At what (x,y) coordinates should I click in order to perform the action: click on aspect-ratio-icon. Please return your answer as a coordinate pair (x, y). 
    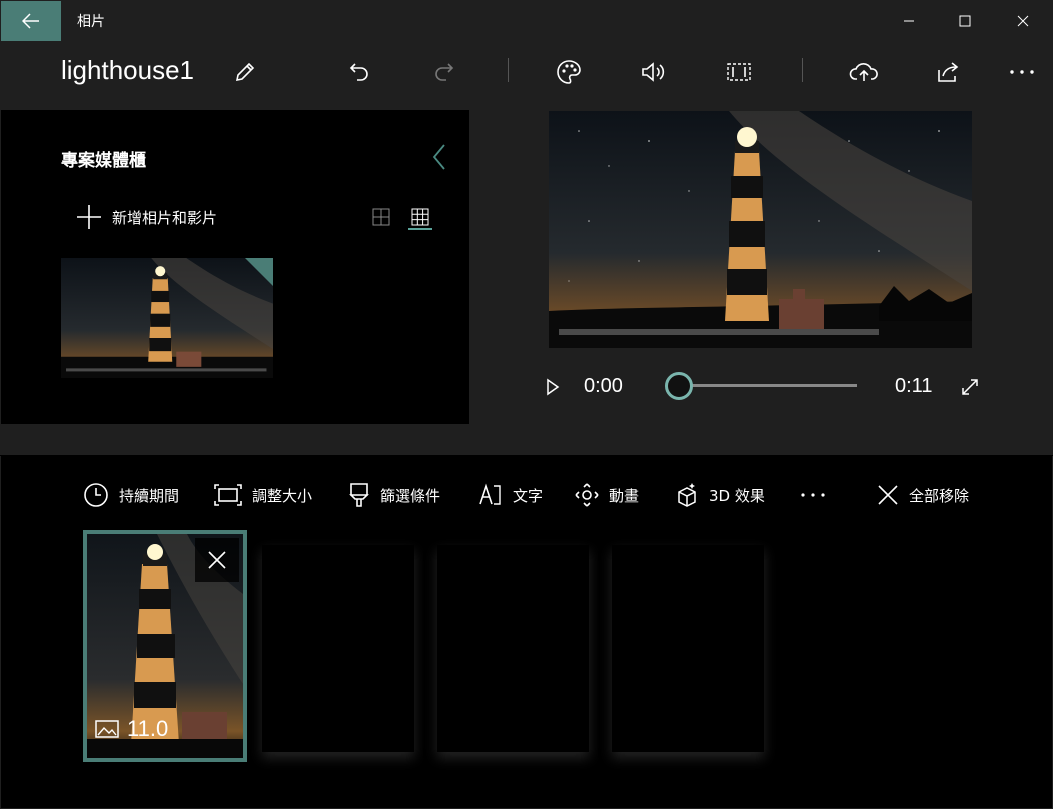
    Looking at the image, I should click on (739, 72).